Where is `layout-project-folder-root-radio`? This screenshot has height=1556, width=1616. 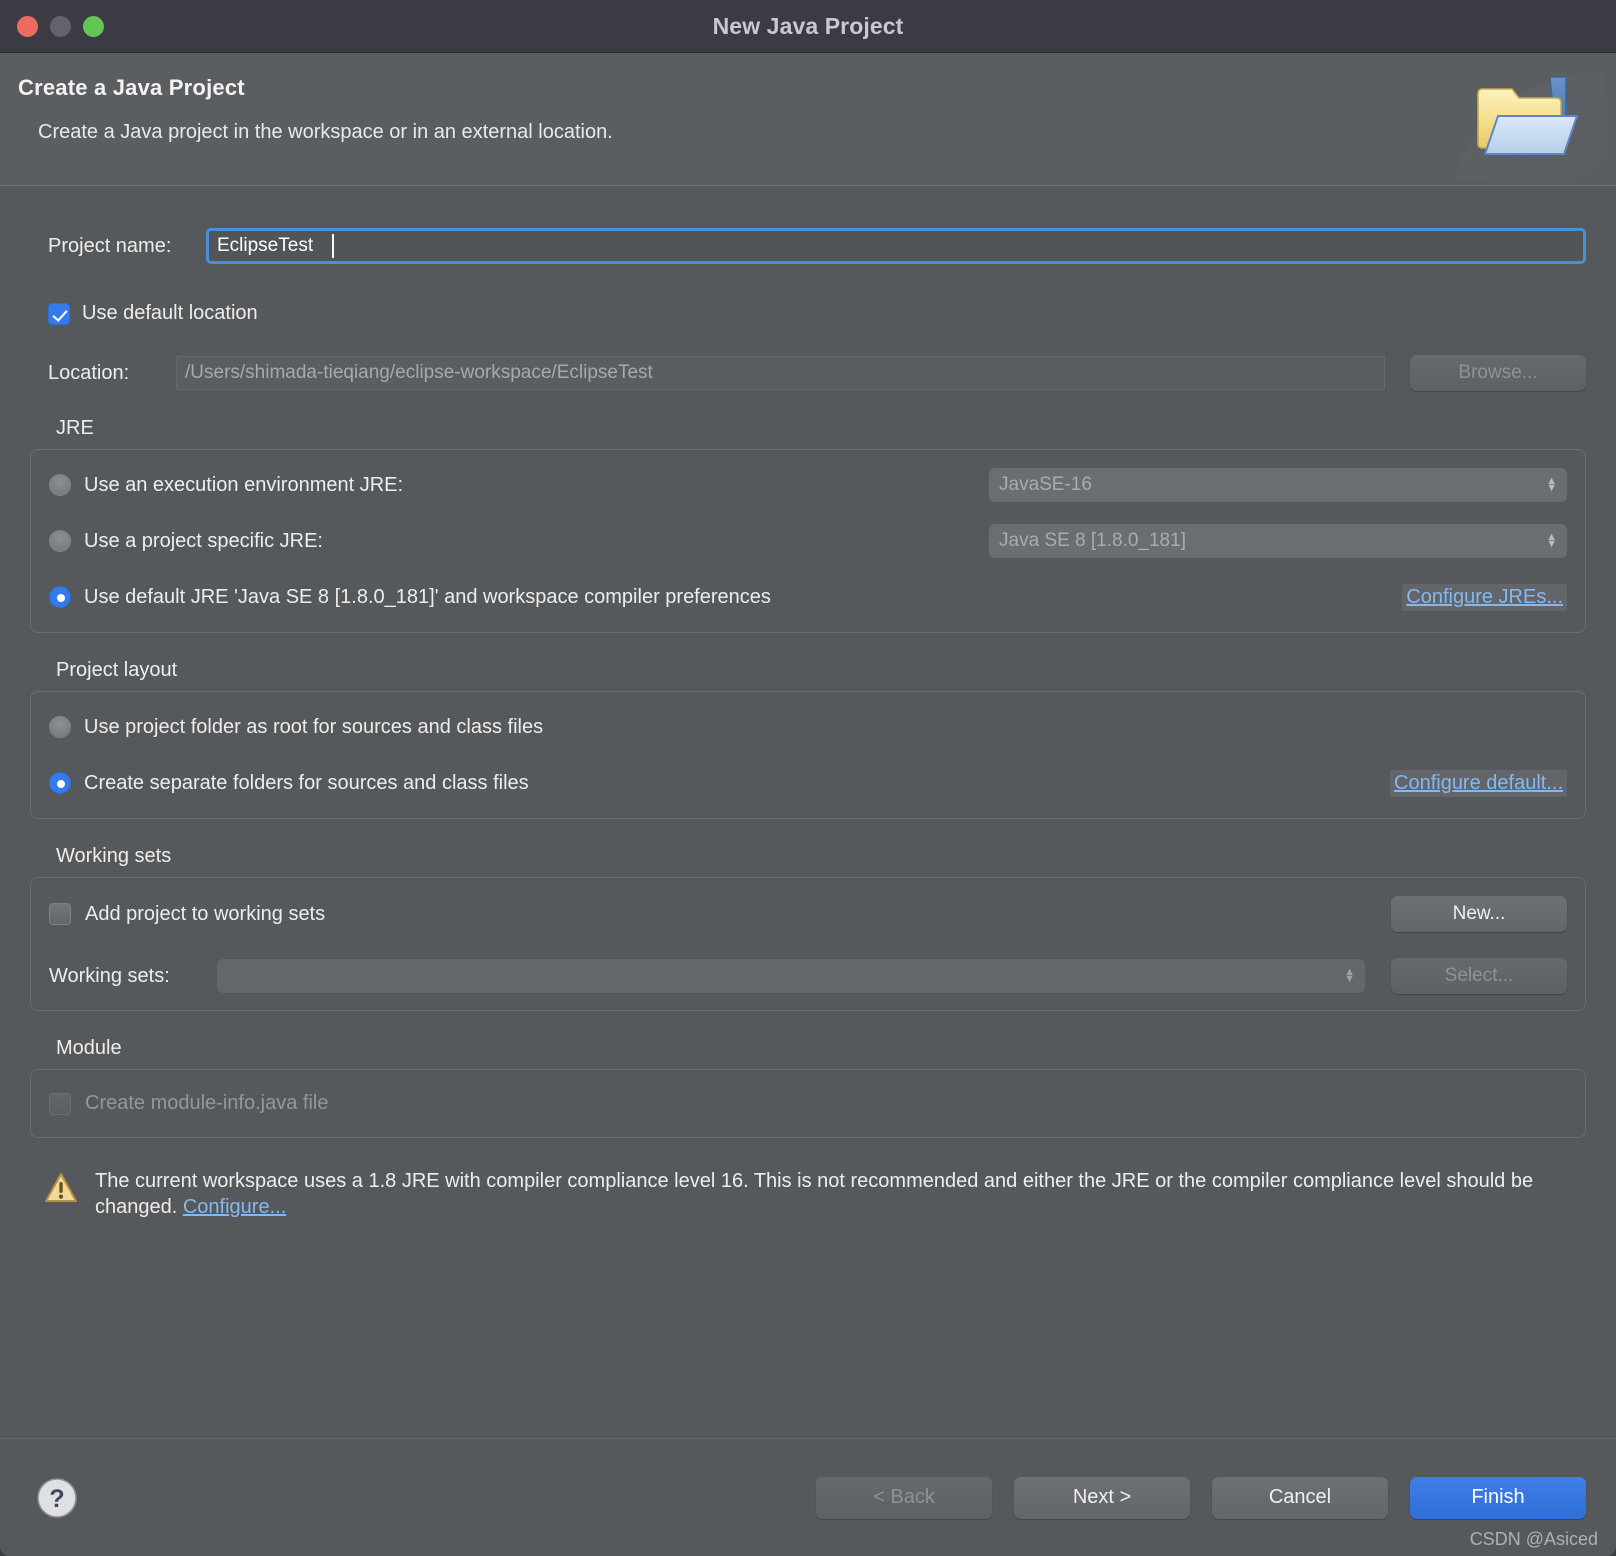 layout-project-folder-root-radio is located at coordinates (60, 727).